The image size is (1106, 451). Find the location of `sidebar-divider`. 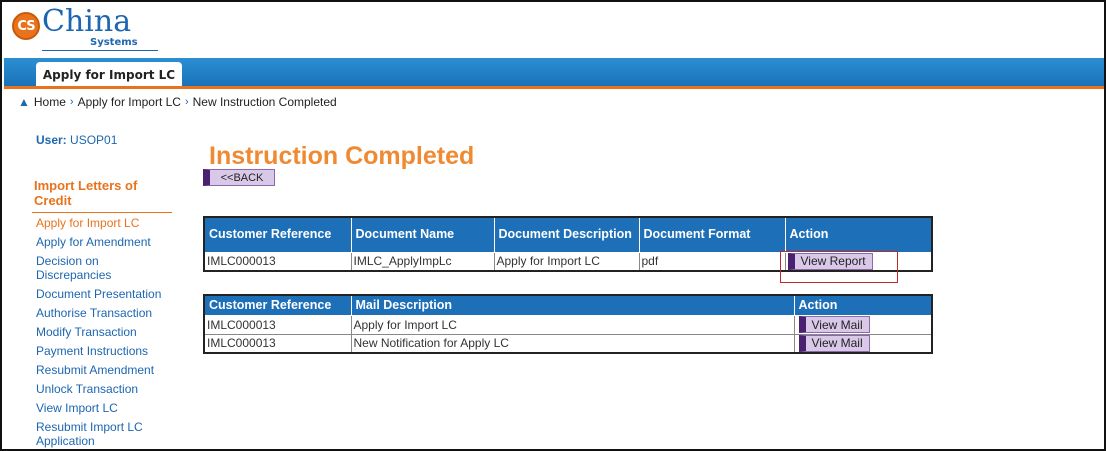

sidebar-divider is located at coordinates (102, 212).